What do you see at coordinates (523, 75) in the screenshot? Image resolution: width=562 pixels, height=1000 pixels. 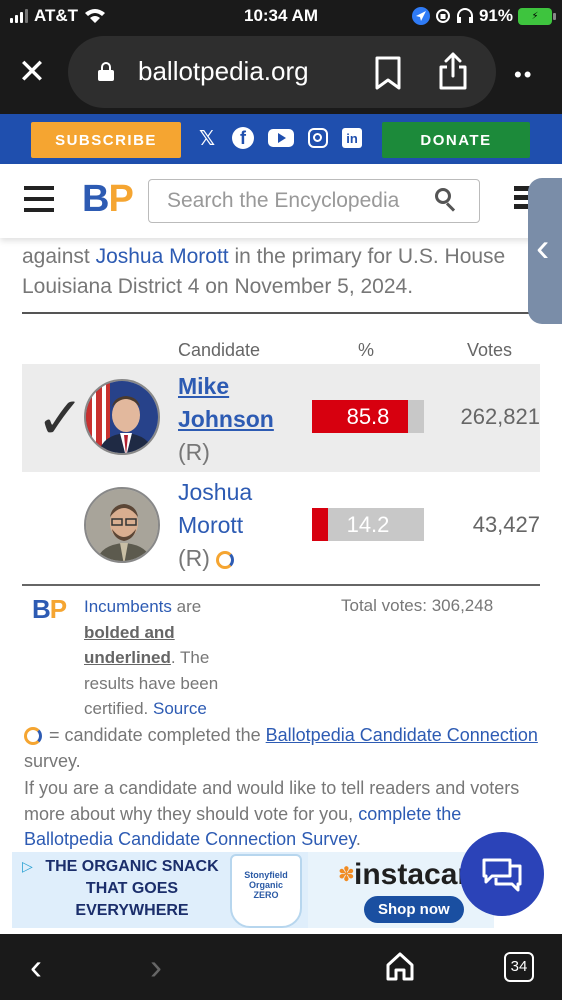 I see `more-icon: ••` at bounding box center [523, 75].